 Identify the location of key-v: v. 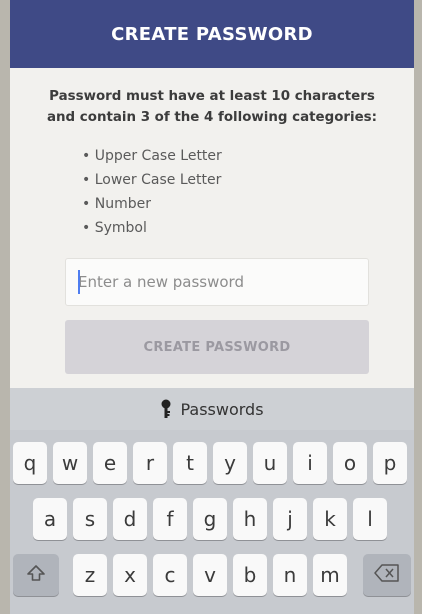
(210, 575).